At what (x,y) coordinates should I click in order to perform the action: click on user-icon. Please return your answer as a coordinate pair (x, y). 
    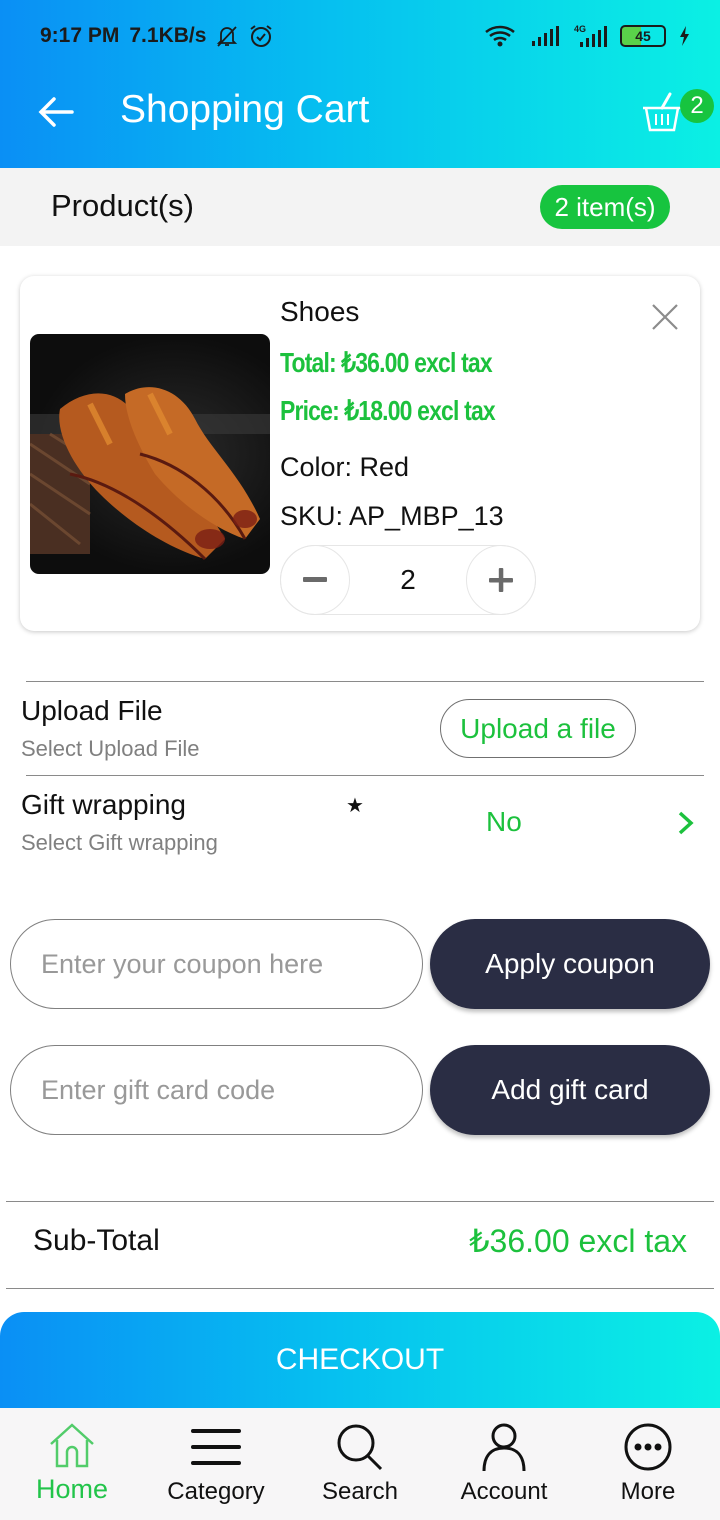
    Looking at the image, I should click on (504, 1447).